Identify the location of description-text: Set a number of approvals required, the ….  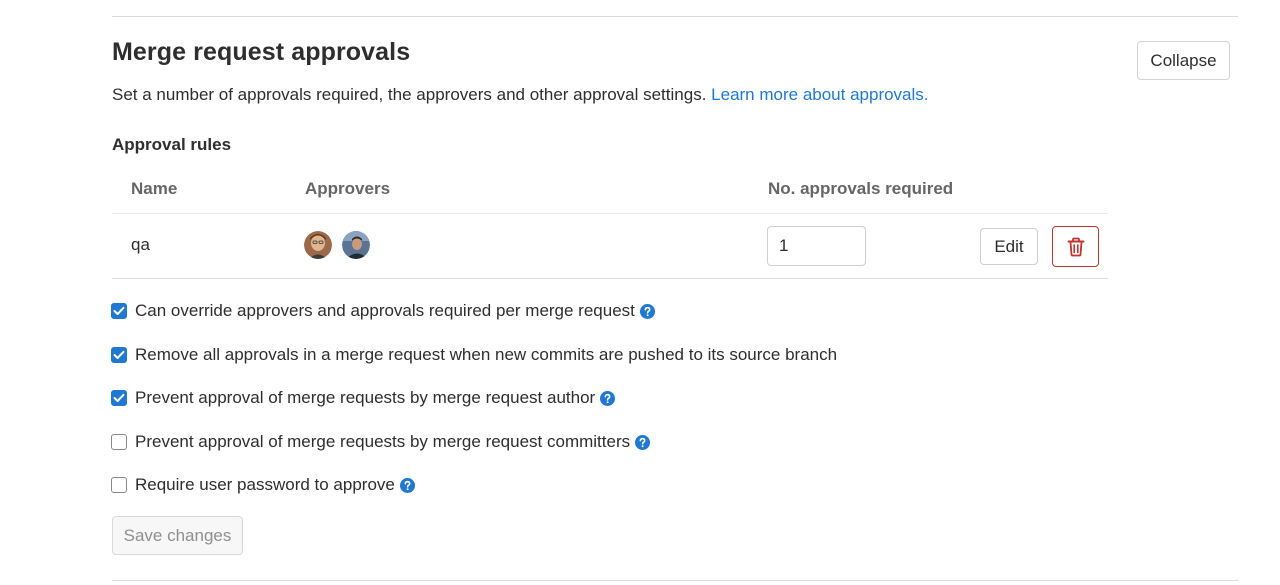
(409, 94).